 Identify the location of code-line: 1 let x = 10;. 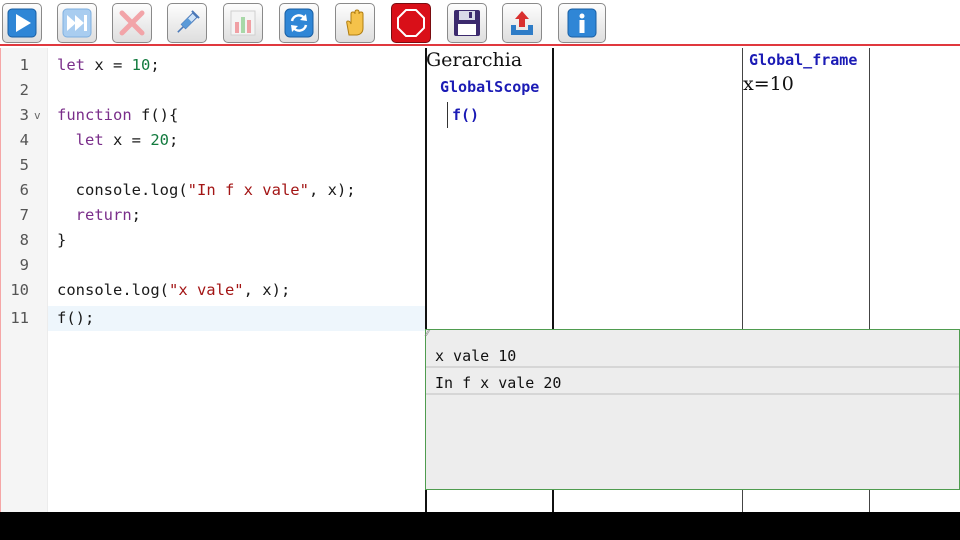
(213, 65).